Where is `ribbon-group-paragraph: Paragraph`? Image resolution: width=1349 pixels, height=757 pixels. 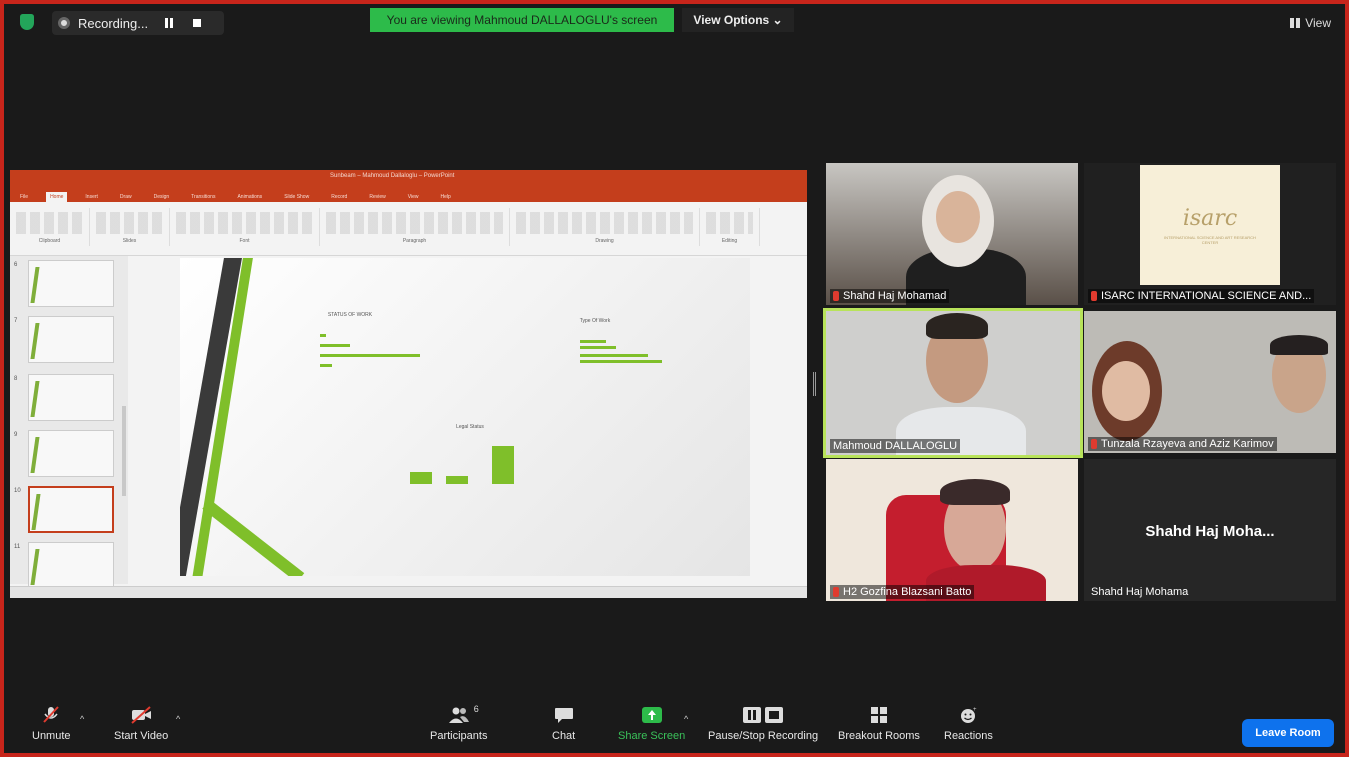
ribbon-group-paragraph: Paragraph is located at coordinates (415, 227).